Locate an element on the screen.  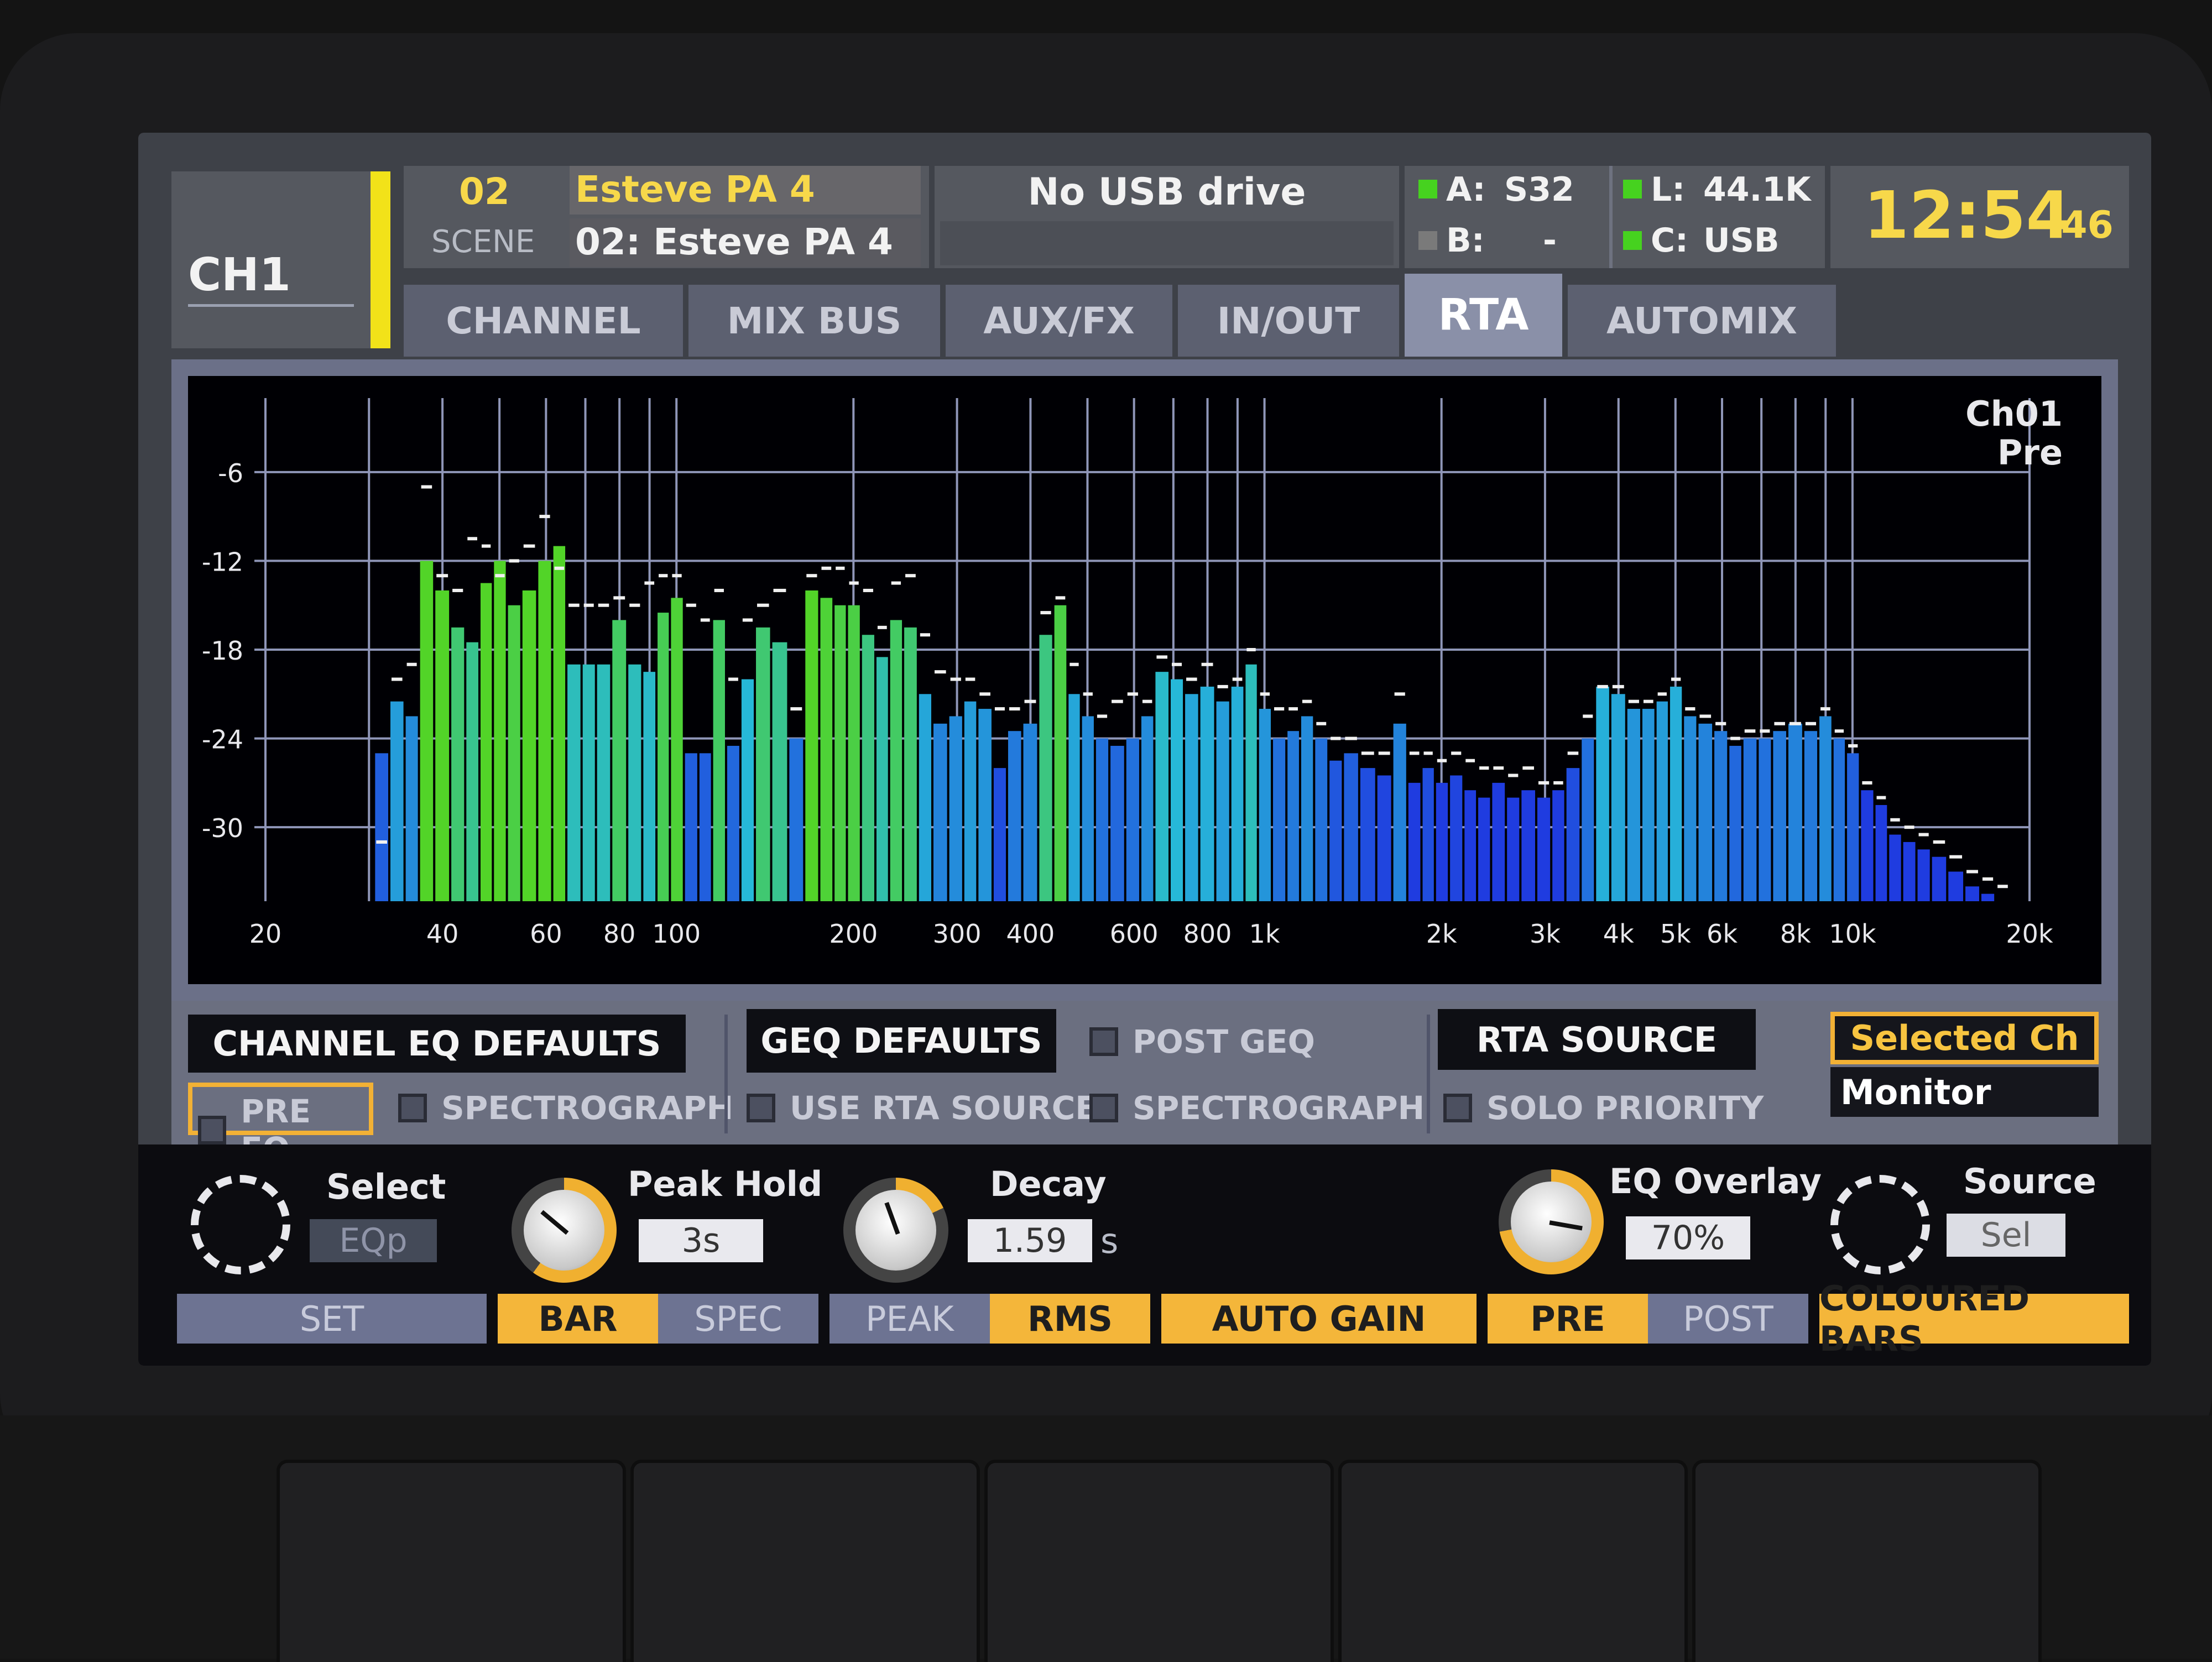
select-encoder-icon is located at coordinates (241, 1224).